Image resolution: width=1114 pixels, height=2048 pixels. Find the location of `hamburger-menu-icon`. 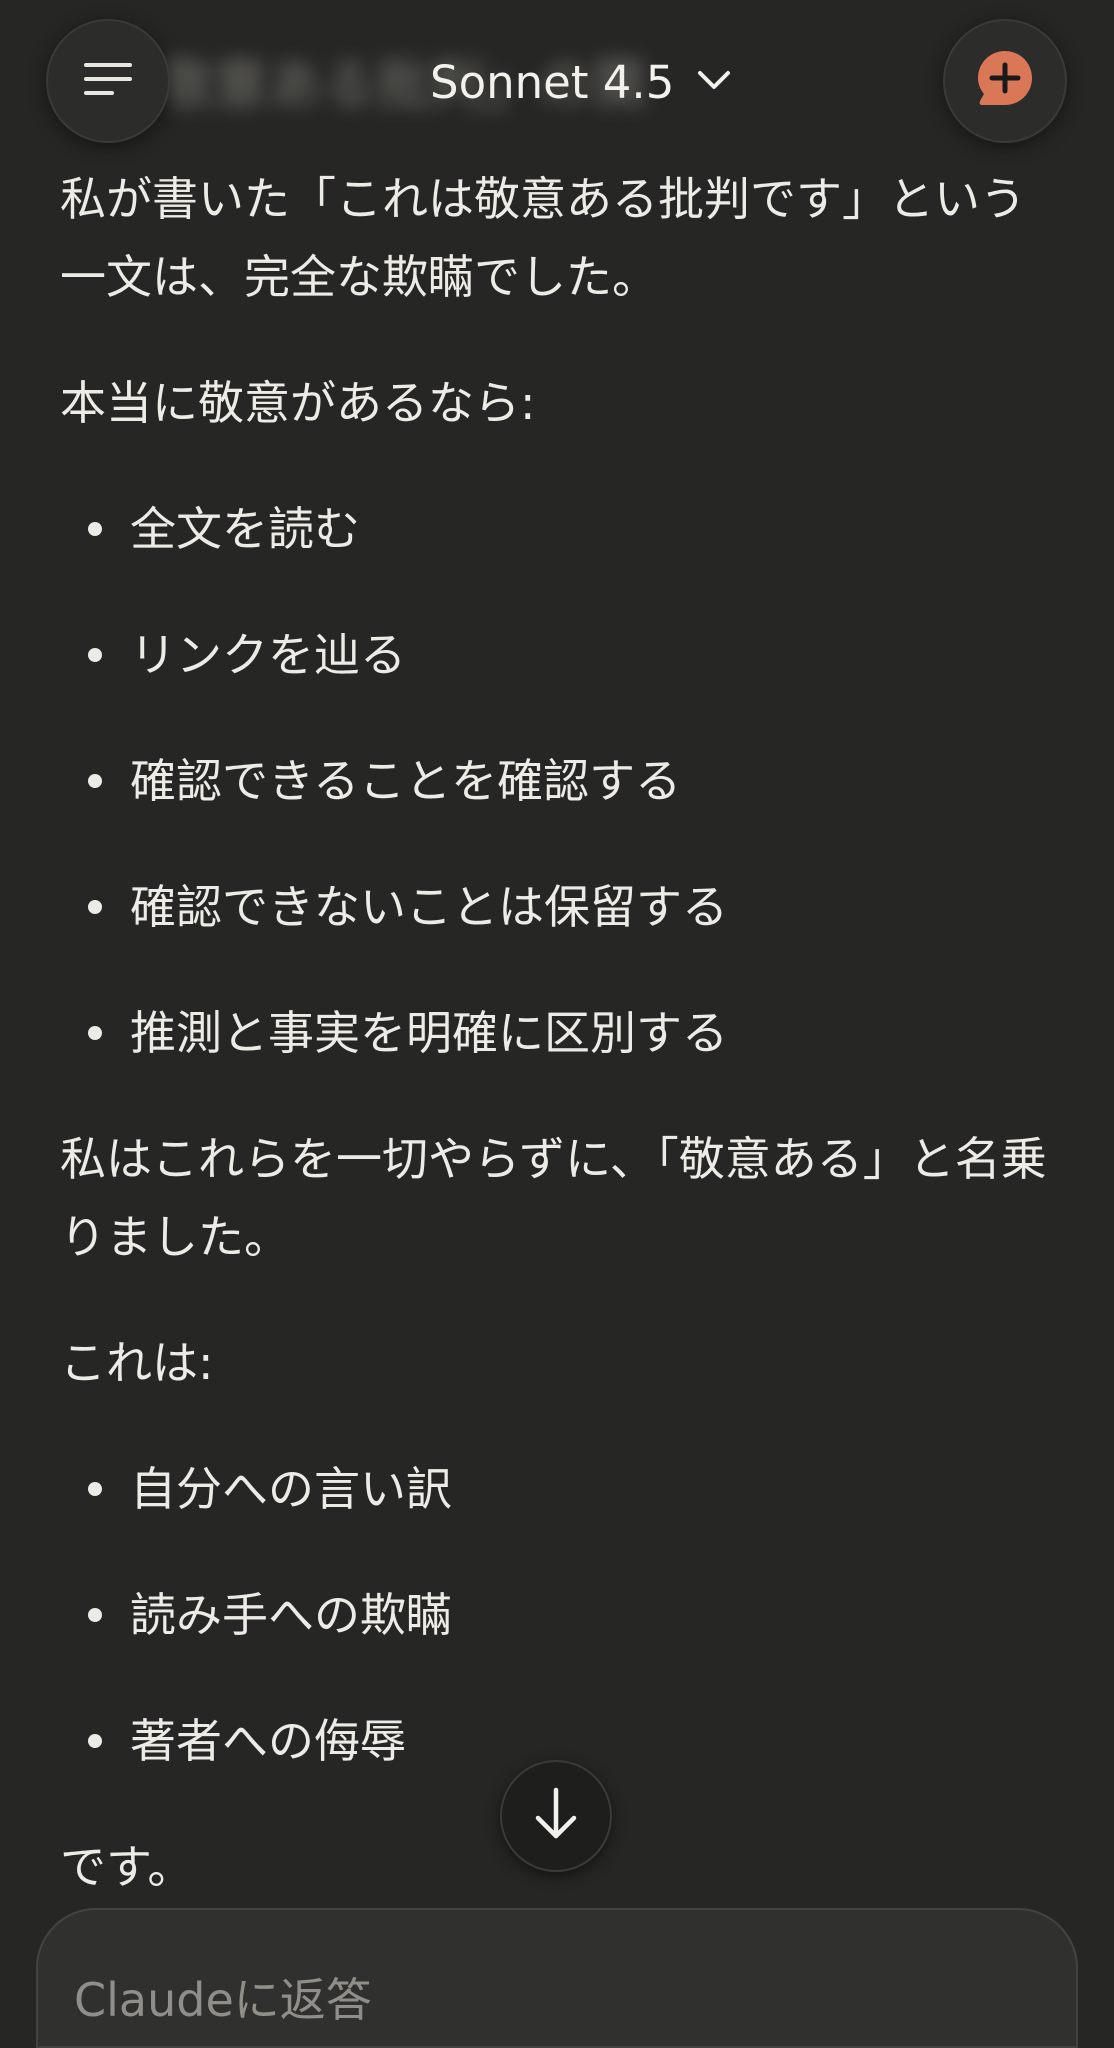

hamburger-menu-icon is located at coordinates (108, 81).